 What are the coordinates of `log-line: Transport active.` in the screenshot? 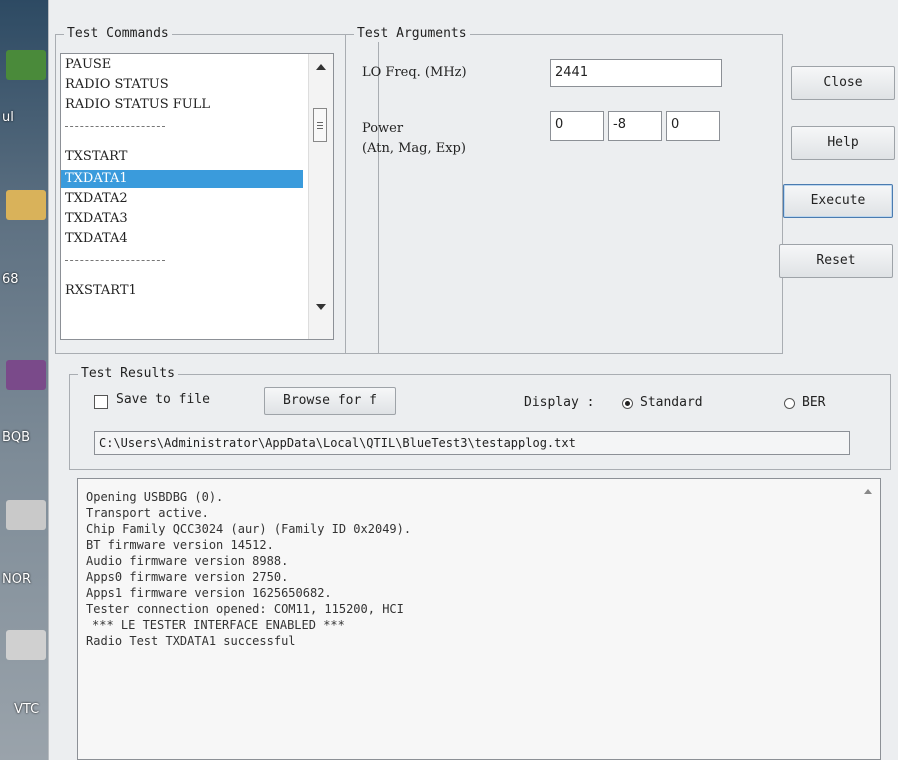 It's located at (147, 513).